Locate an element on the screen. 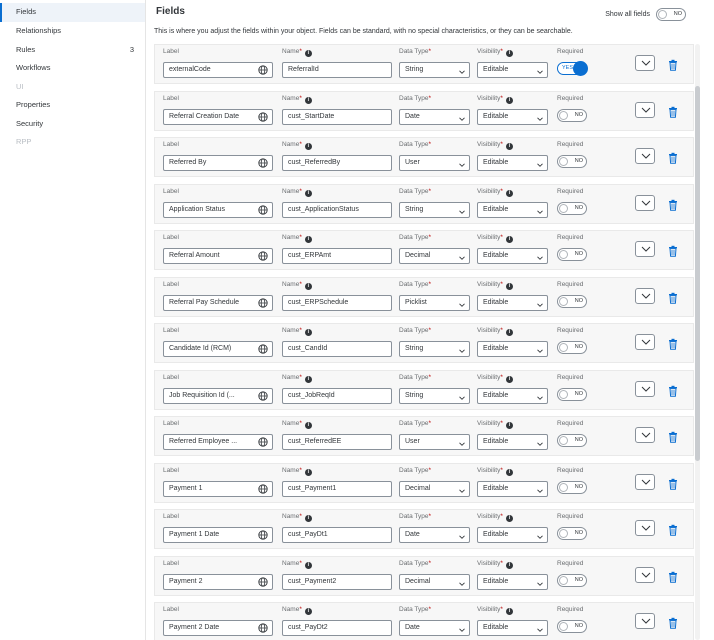 The width and height of the screenshot is (714, 640). sidebar-item-fields: Fields is located at coordinates (72, 12).